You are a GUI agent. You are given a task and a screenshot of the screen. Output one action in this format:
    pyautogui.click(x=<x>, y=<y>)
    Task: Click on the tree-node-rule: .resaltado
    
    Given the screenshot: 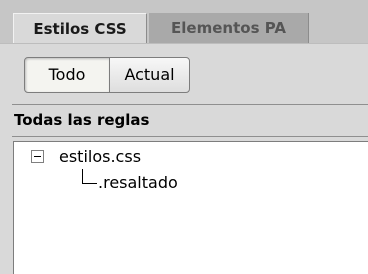 What is the action you would take?
    pyautogui.click(x=138, y=183)
    